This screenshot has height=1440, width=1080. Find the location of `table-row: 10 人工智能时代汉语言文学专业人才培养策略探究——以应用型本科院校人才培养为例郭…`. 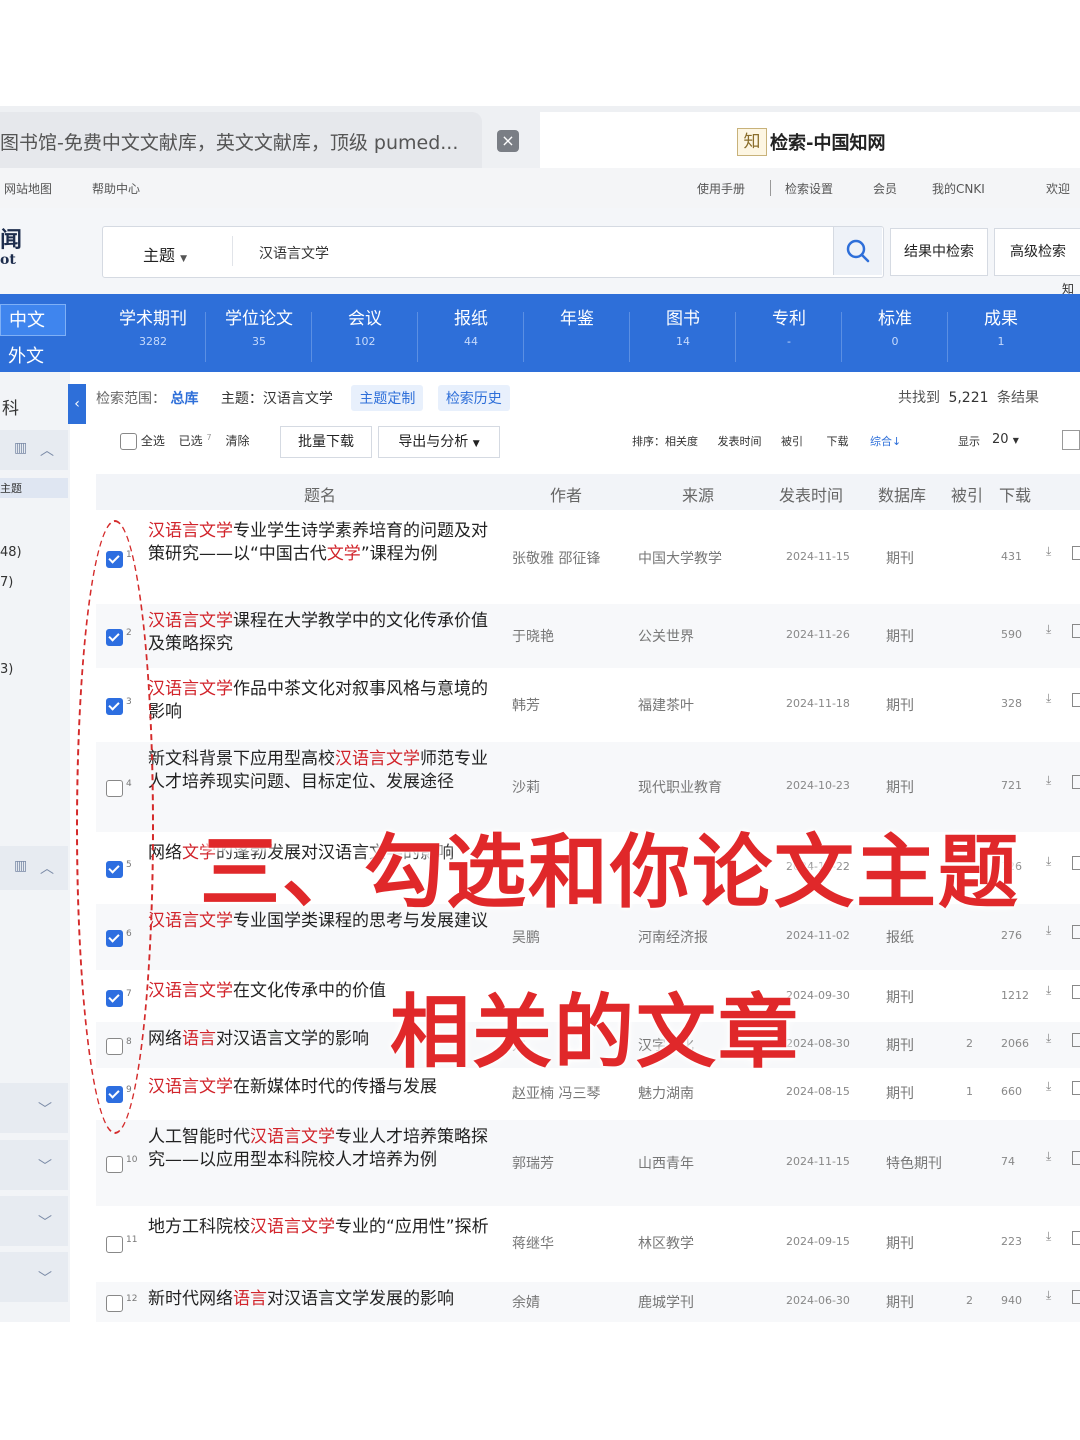

table-row: 10 人工智能时代汉语言文学专业人才培养策略探究——以应用型本科院校人才培养为例郭… is located at coordinates (588, 1163).